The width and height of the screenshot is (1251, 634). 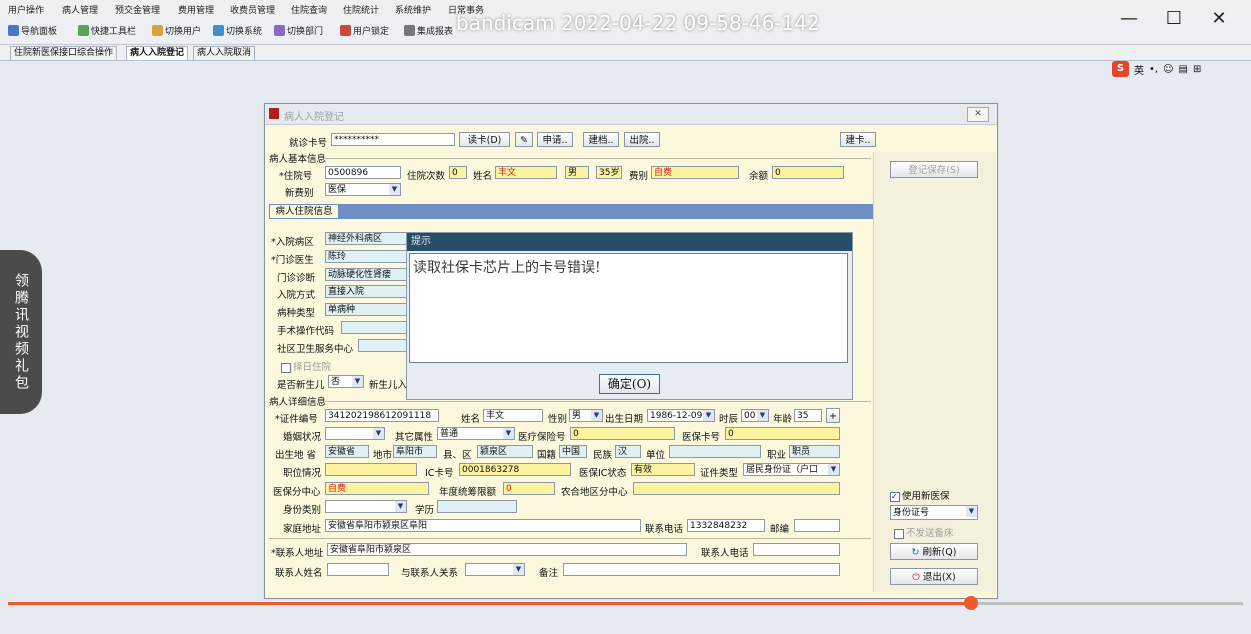 What do you see at coordinates (363, 172) in the screenshot?
I see `inpatient-no-field: 0500896` at bounding box center [363, 172].